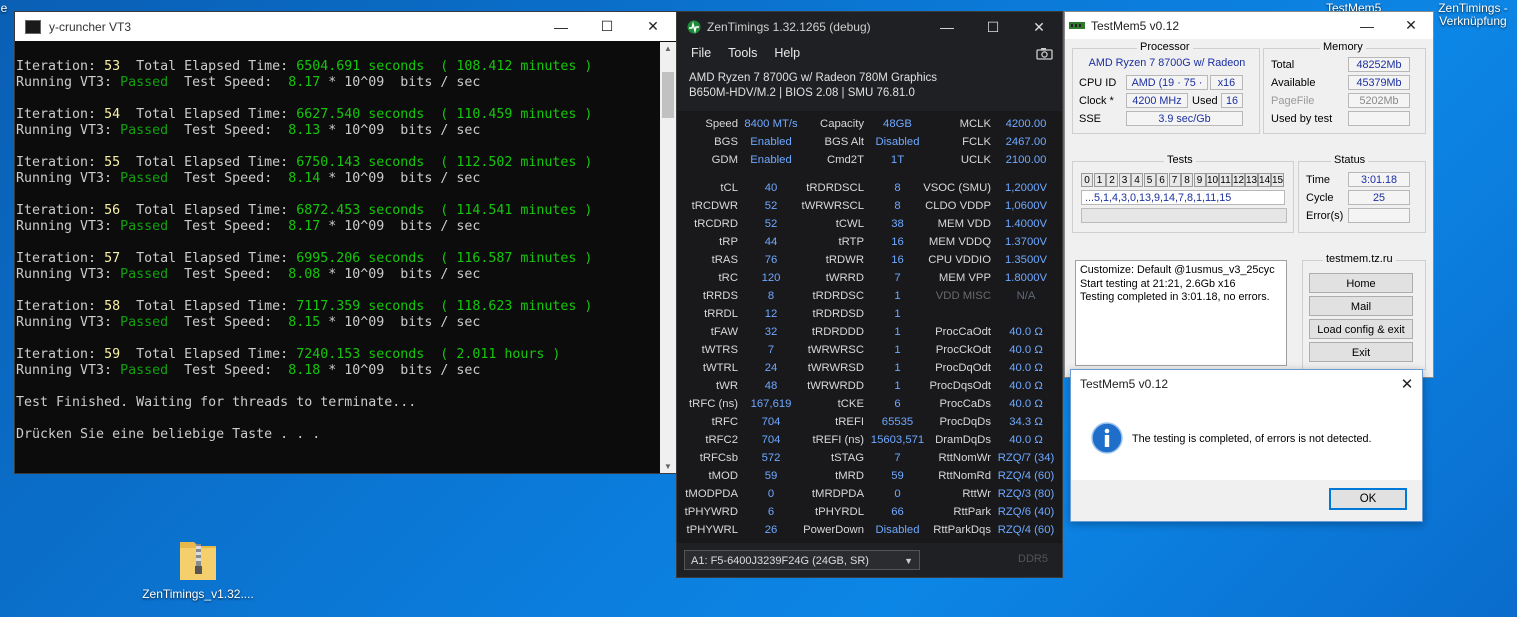 Image resolution: width=1517 pixels, height=617 pixels. What do you see at coordinates (1026, 142) in the screenshot?
I see `timing-value: 2467.00` at bounding box center [1026, 142].